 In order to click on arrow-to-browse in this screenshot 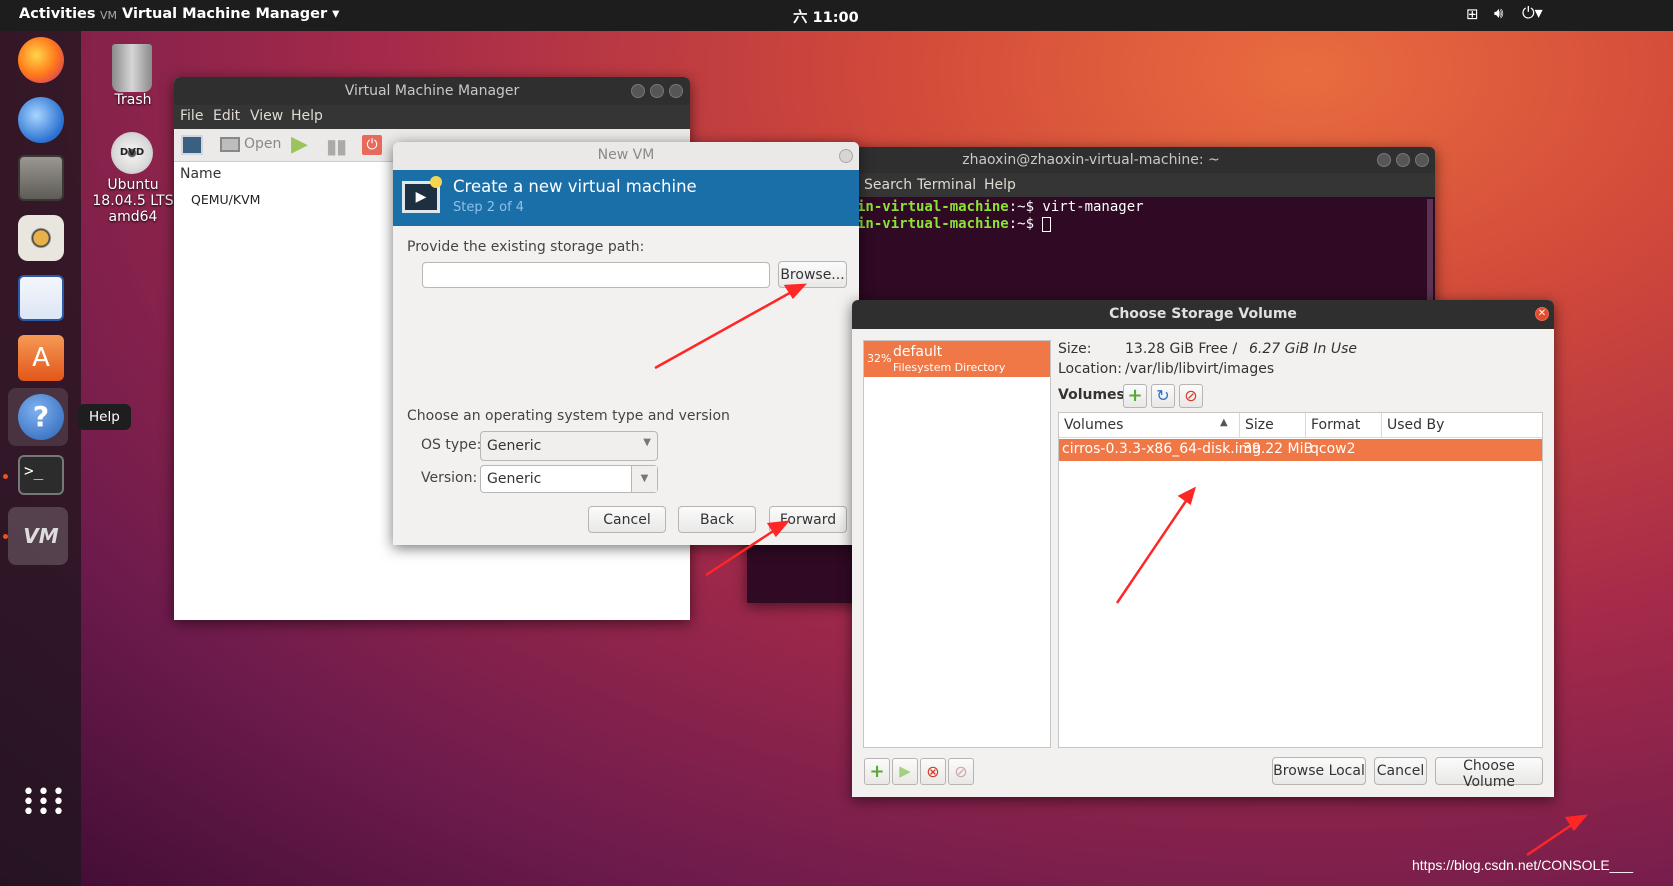, I will do `click(725, 329)`.